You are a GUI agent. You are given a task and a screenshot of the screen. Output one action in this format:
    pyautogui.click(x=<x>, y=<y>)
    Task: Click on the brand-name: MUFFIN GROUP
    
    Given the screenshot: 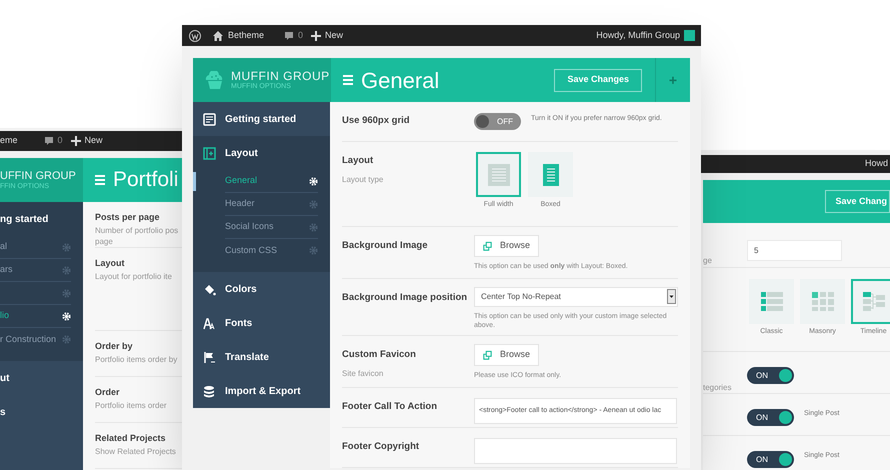 What is the action you would take?
    pyautogui.click(x=280, y=76)
    